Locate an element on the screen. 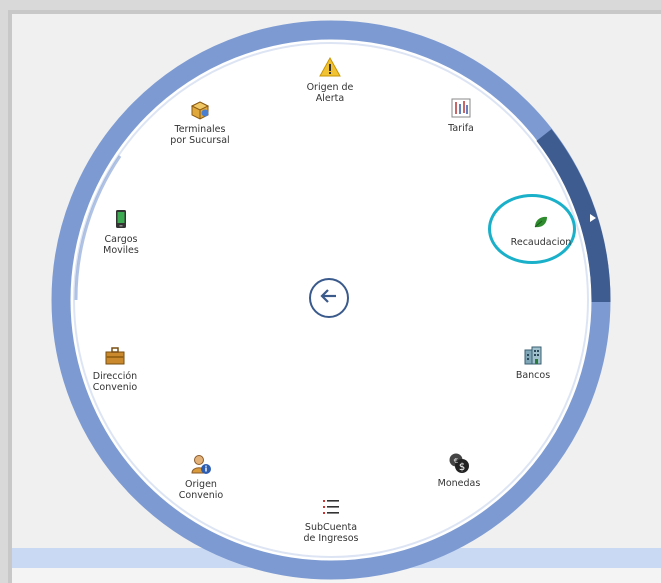 This screenshot has height=583, width=661. menu-item-bancos: Bancos is located at coordinates (533, 362).